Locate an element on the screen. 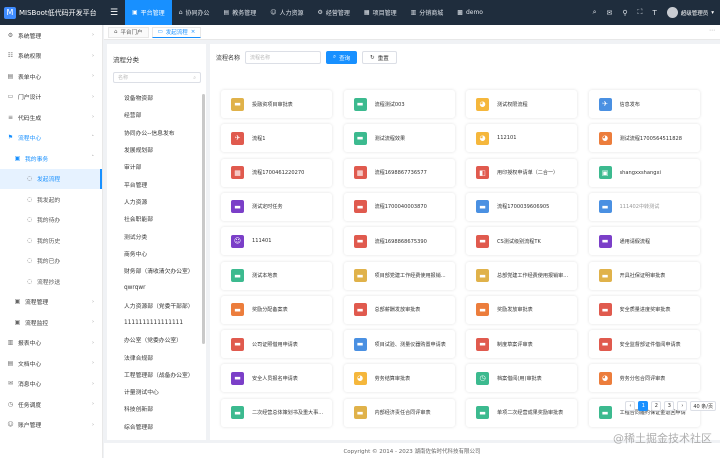 This screenshot has width=720, height=458. next-page-button: › is located at coordinates (682, 406).